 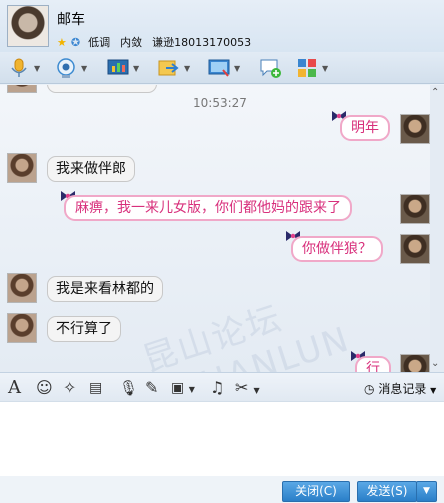 I want to click on contact-name: 邮车, so click(x=71, y=19).